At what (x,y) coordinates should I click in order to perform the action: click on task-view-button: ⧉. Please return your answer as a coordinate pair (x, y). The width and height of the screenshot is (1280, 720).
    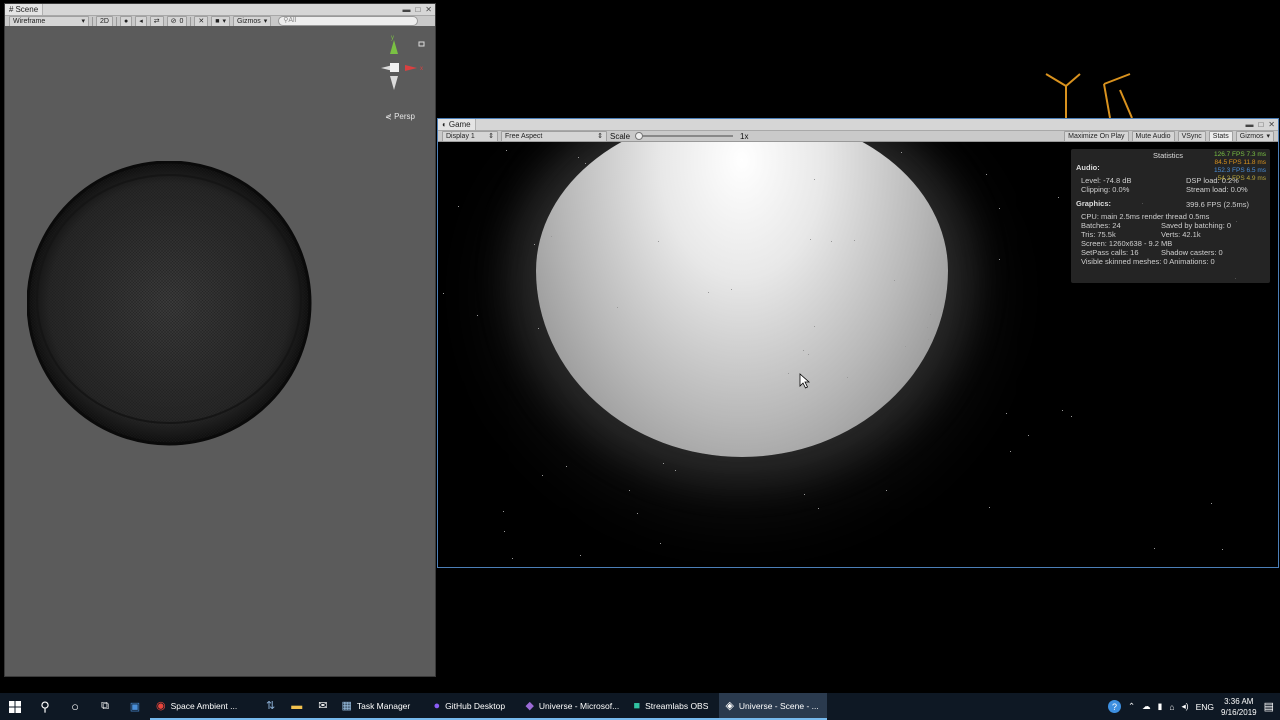
    Looking at the image, I should click on (105, 706).